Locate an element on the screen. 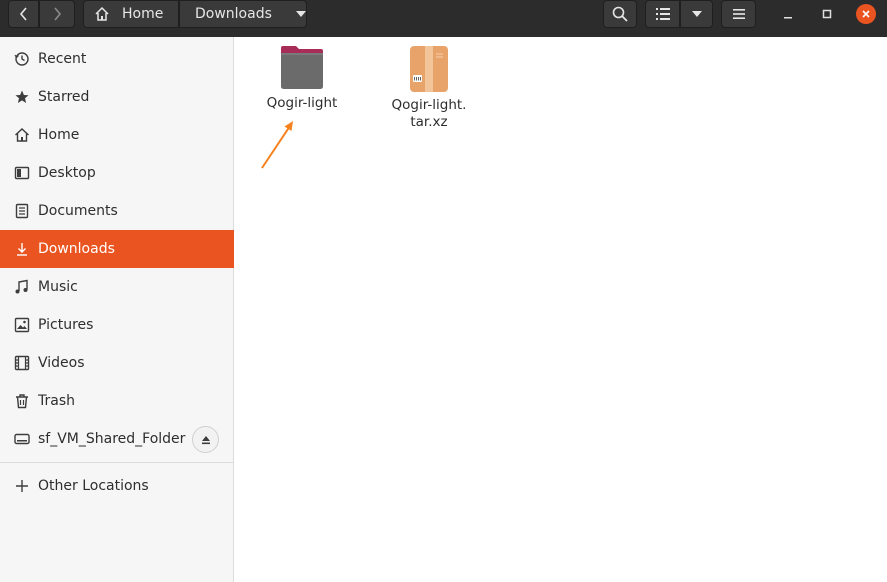  view-options-dropdown is located at coordinates (696, 14).